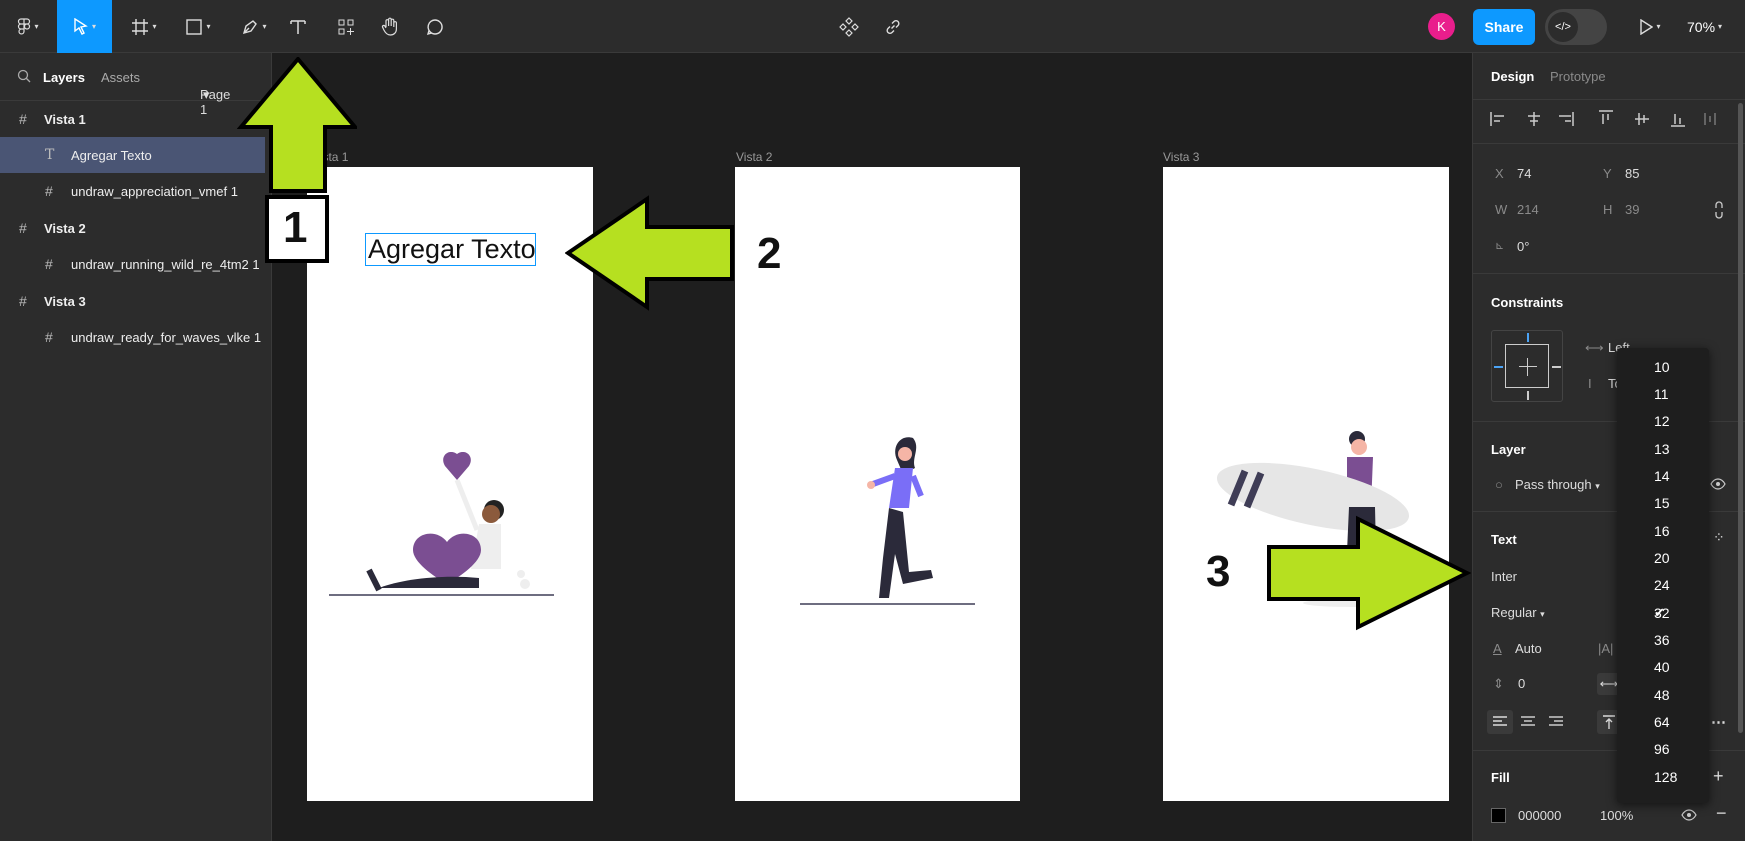  Describe the element at coordinates (1718, 484) in the screenshot. I see `visibility-eye-icon` at that location.